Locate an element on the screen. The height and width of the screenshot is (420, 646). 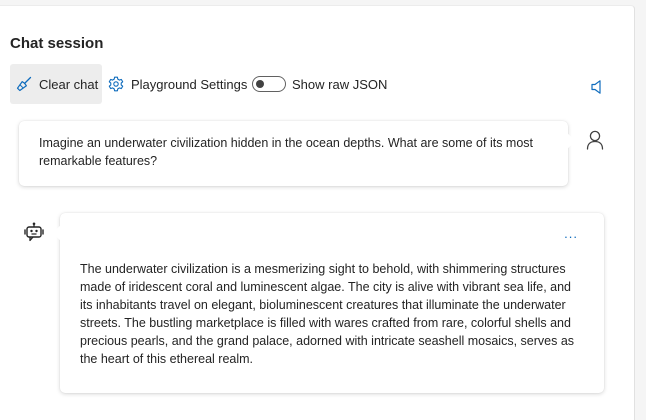
clear-chat-button: Clear chat is located at coordinates (56, 84).